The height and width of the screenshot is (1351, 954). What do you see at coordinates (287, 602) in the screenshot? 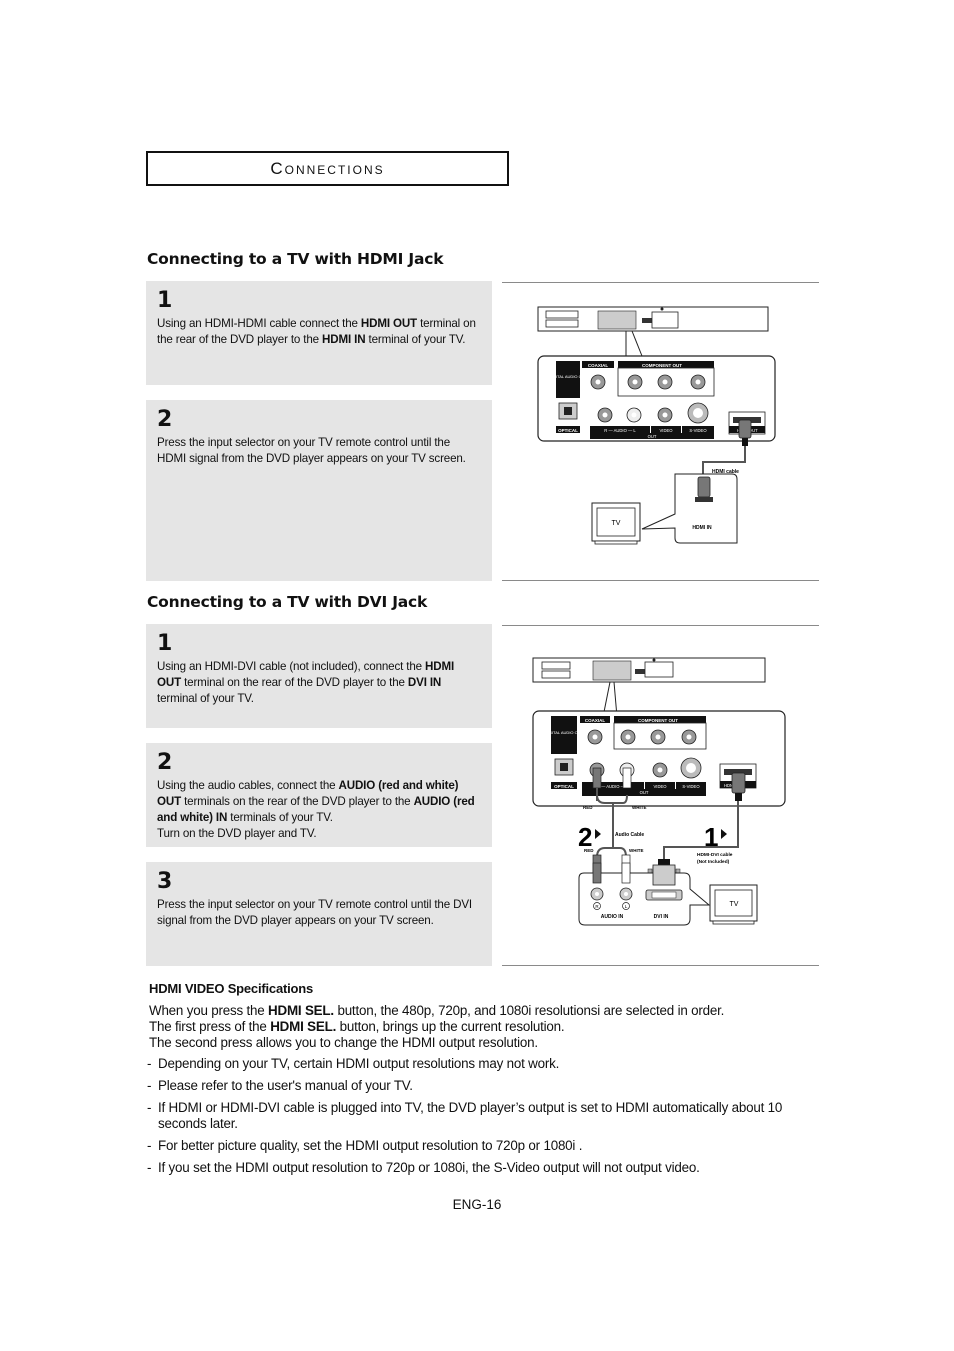
I see `dvi-section-heading: Connecting to a TV with DVI Jack` at bounding box center [287, 602].